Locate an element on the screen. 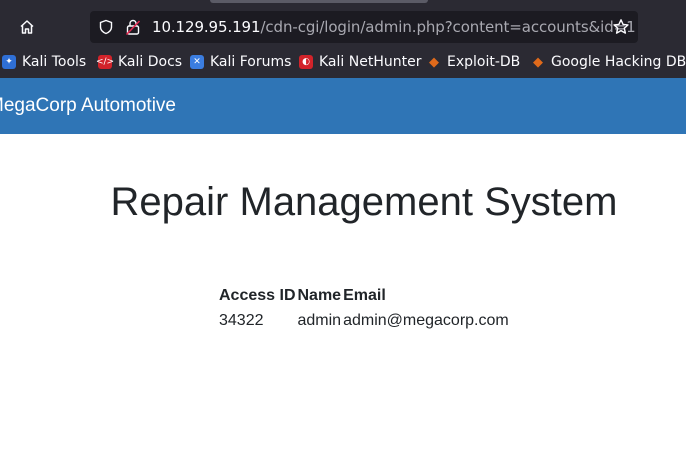 The height and width of the screenshot is (451, 686). bookmark-label: Kali Forums is located at coordinates (251, 62).